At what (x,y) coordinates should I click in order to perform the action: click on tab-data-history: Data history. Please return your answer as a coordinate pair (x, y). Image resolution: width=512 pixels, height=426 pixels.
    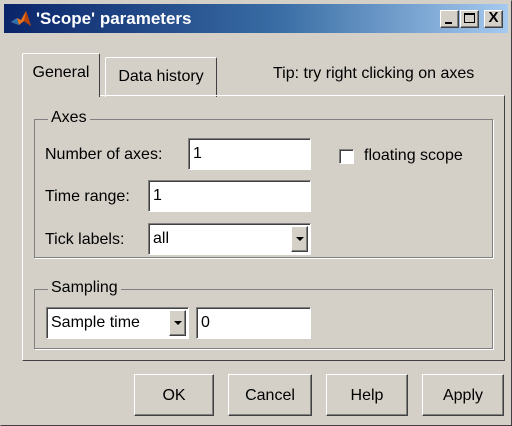
    Looking at the image, I should click on (161, 77).